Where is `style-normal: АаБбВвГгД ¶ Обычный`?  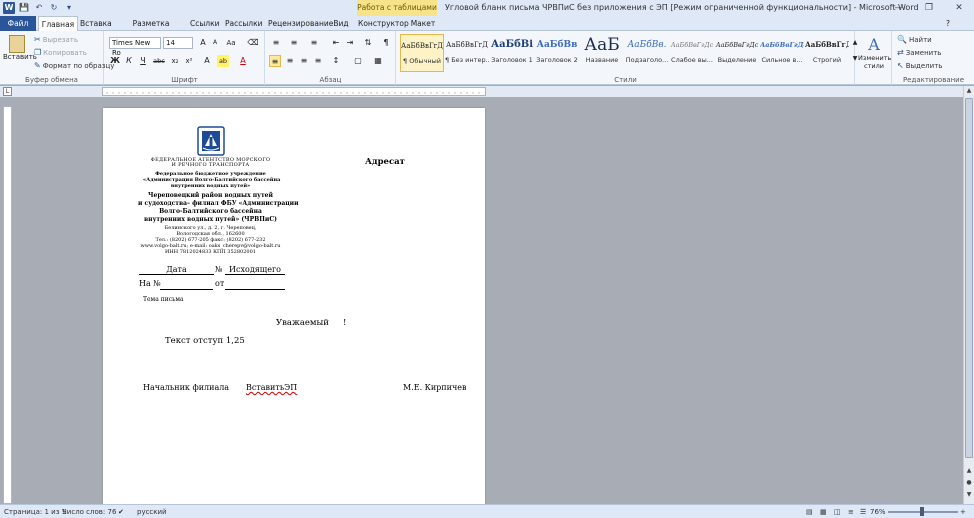
style-normal: АаБбВвГгД ¶ Обычный is located at coordinates (422, 53).